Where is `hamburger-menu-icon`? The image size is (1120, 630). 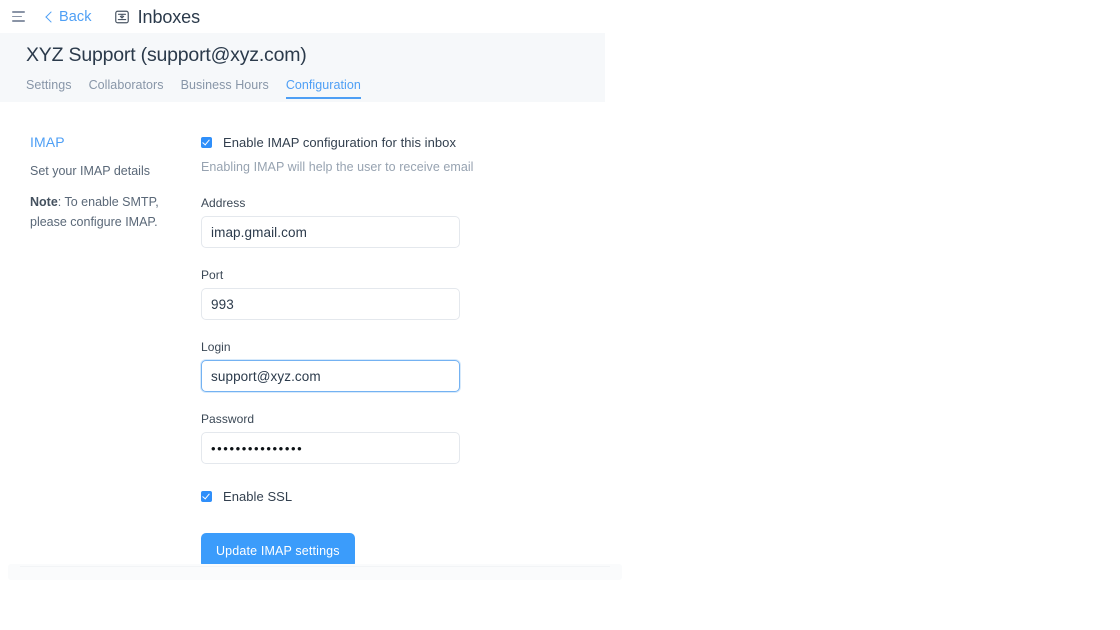
hamburger-menu-icon is located at coordinates (19, 16).